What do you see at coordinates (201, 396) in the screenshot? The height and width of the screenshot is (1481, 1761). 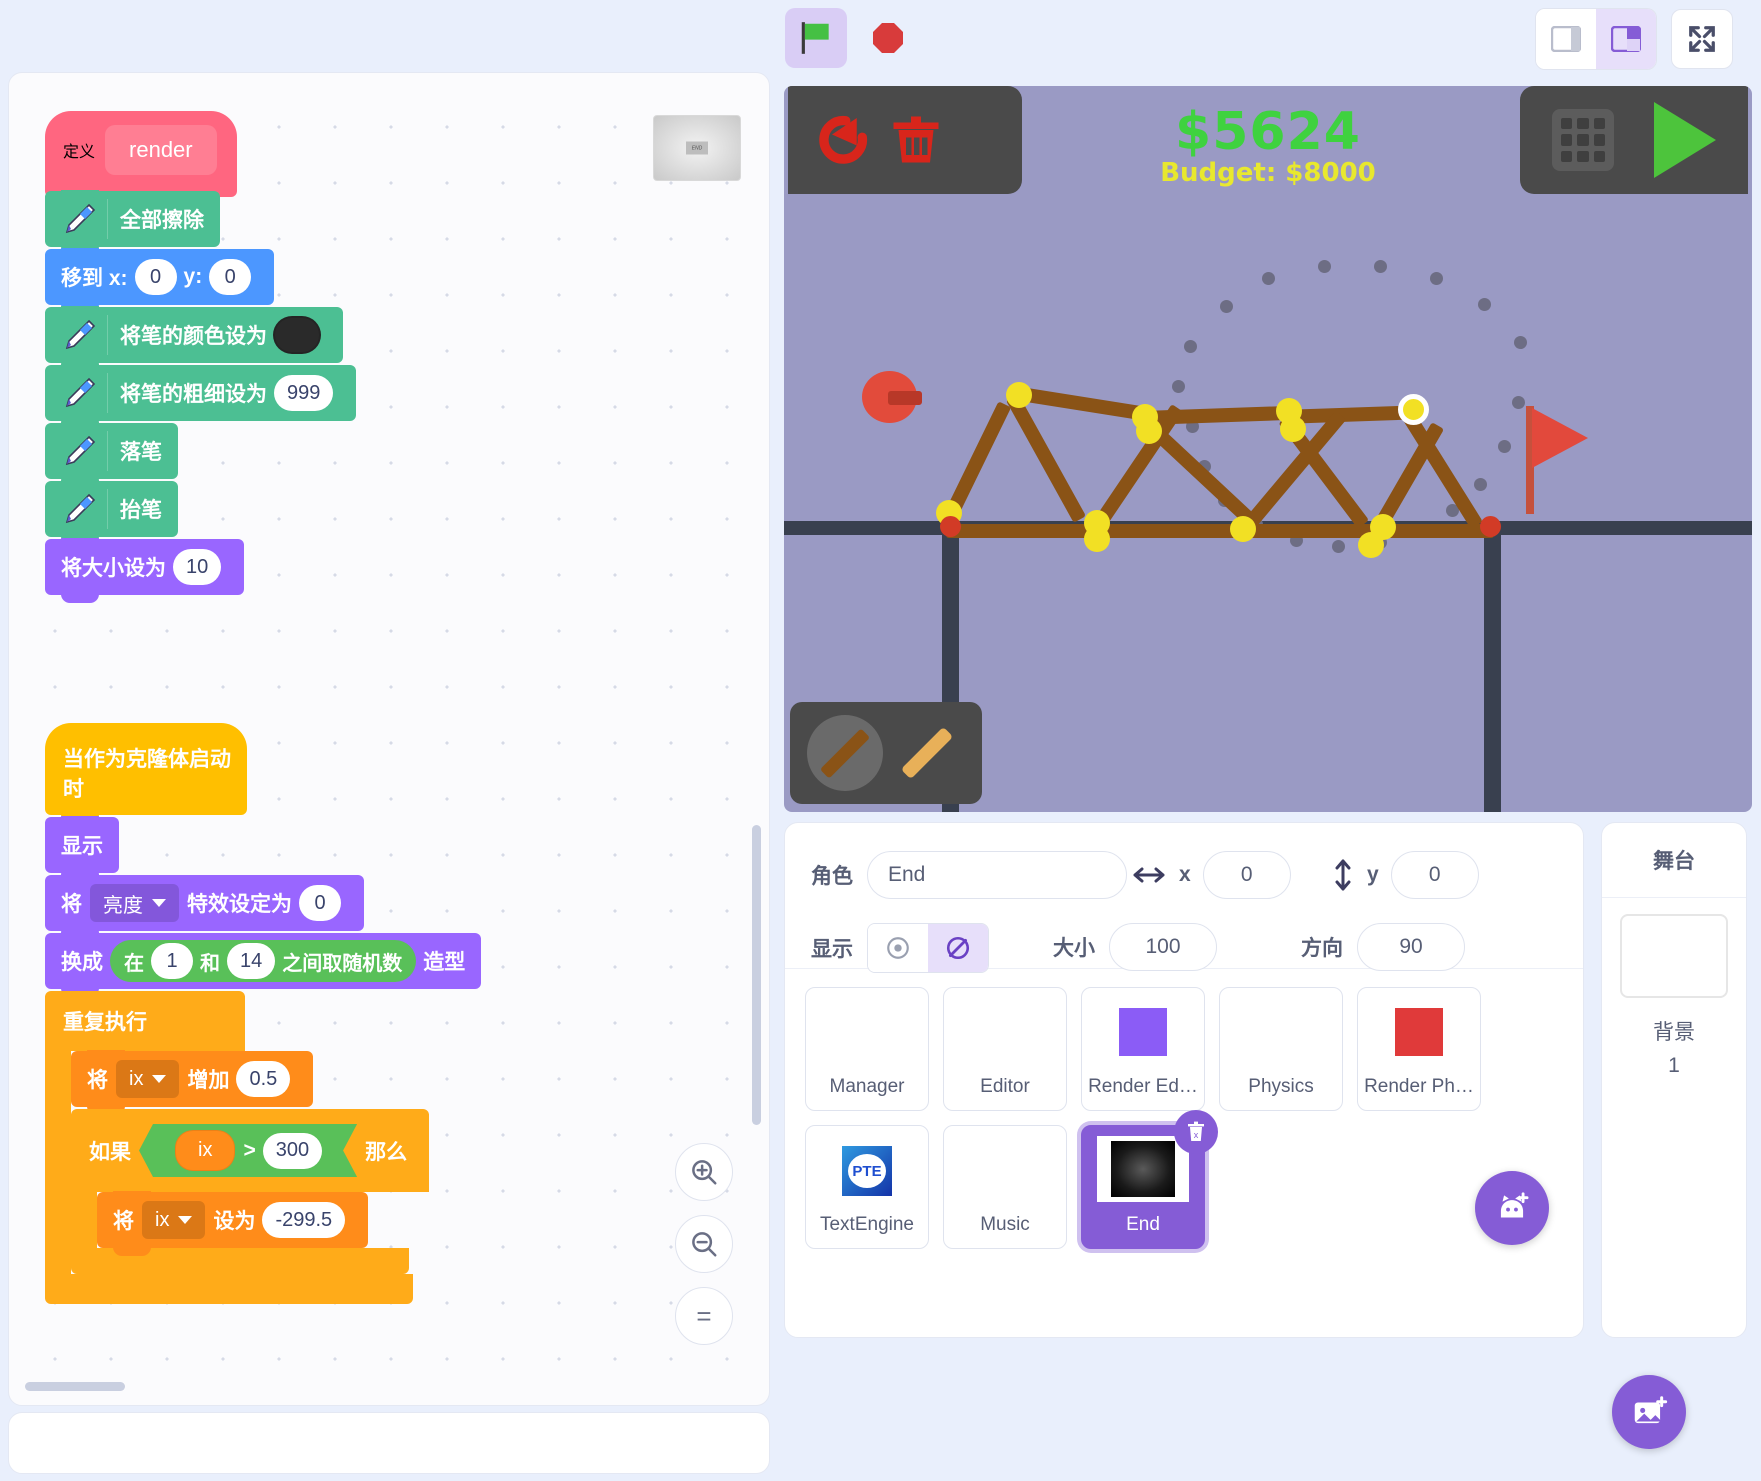 I see `set-pen-size-block: 将笔的粗细设为 999` at bounding box center [201, 396].